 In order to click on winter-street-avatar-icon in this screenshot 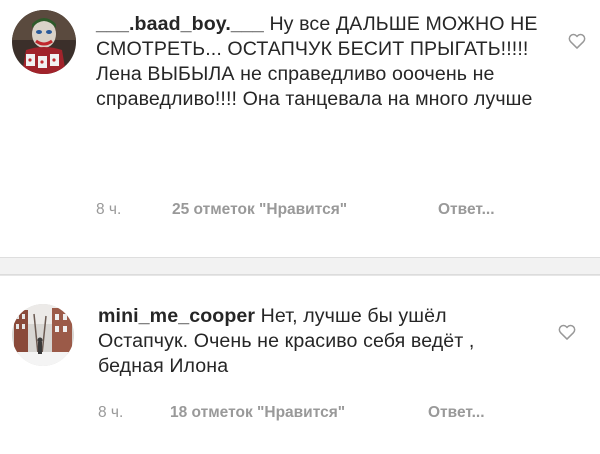, I will do `click(43, 335)`.